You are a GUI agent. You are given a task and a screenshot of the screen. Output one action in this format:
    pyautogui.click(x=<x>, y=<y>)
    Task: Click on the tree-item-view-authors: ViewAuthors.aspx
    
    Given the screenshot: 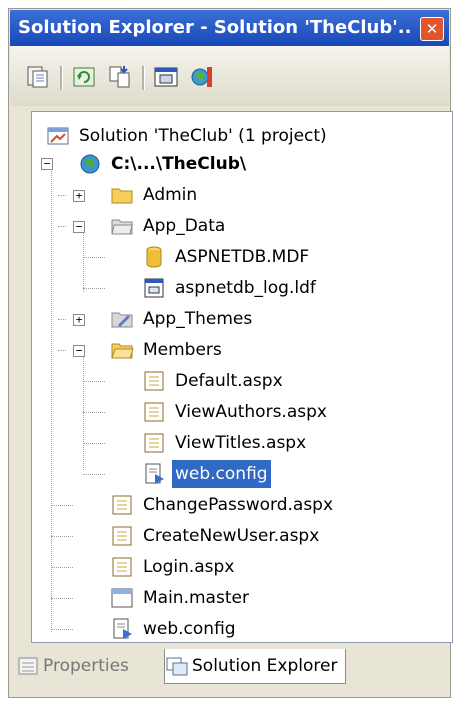 What is the action you would take?
    pyautogui.click(x=236, y=412)
    